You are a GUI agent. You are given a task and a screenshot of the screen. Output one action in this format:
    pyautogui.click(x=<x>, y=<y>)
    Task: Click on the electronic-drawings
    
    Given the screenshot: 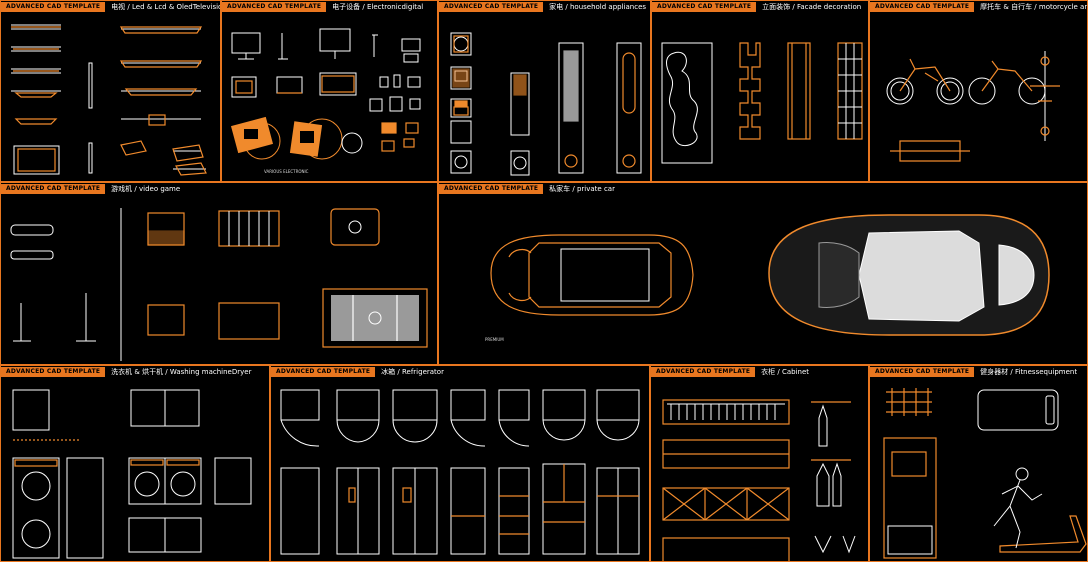 What is the action you would take?
    pyautogui.click(x=325, y=94)
    